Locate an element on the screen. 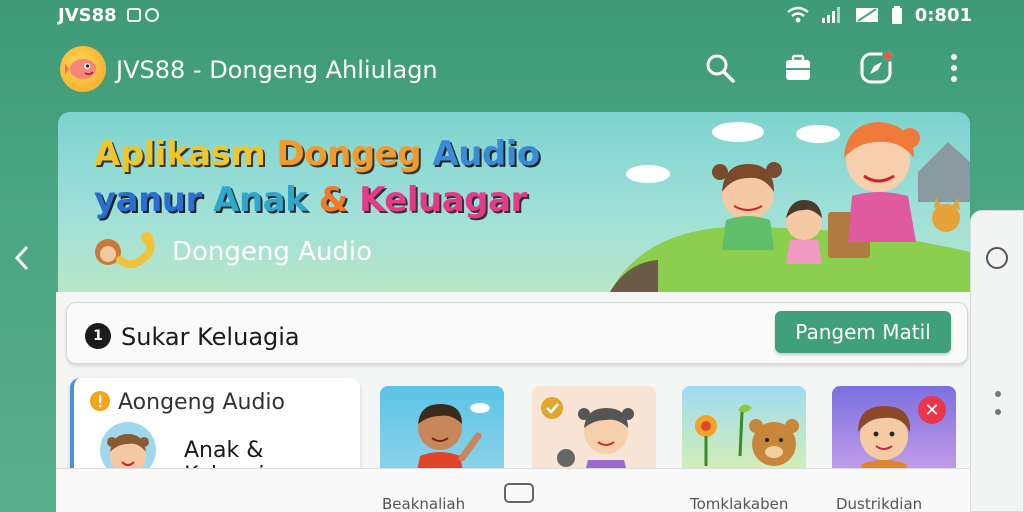 Image resolution: width=1024 pixels, height=512 pixels. battery-icon is located at coordinates (896, 15).